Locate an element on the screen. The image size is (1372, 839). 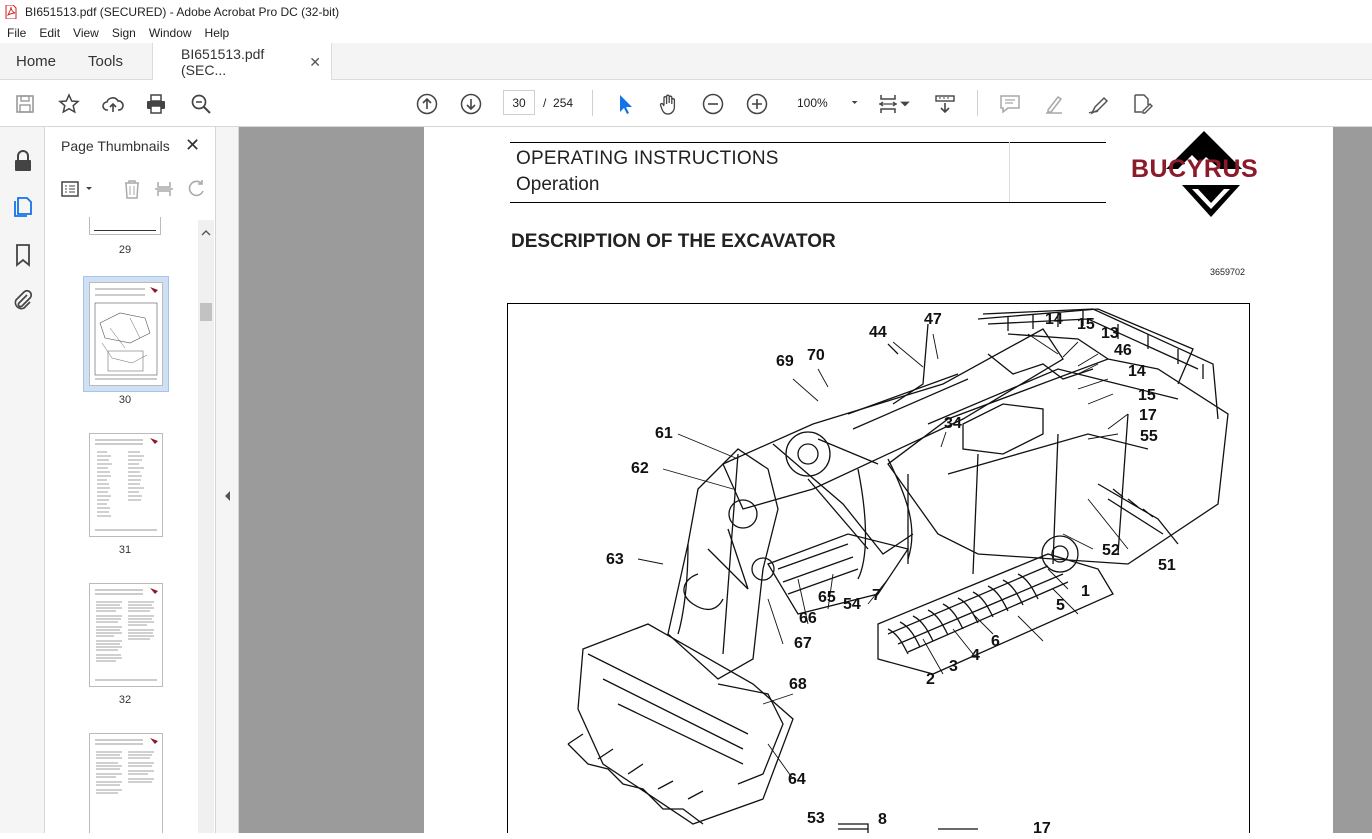
page-thumbnails-panel: Page Thumbnails ✕ 29 30 31 32 is located at coordinates (130, 480).